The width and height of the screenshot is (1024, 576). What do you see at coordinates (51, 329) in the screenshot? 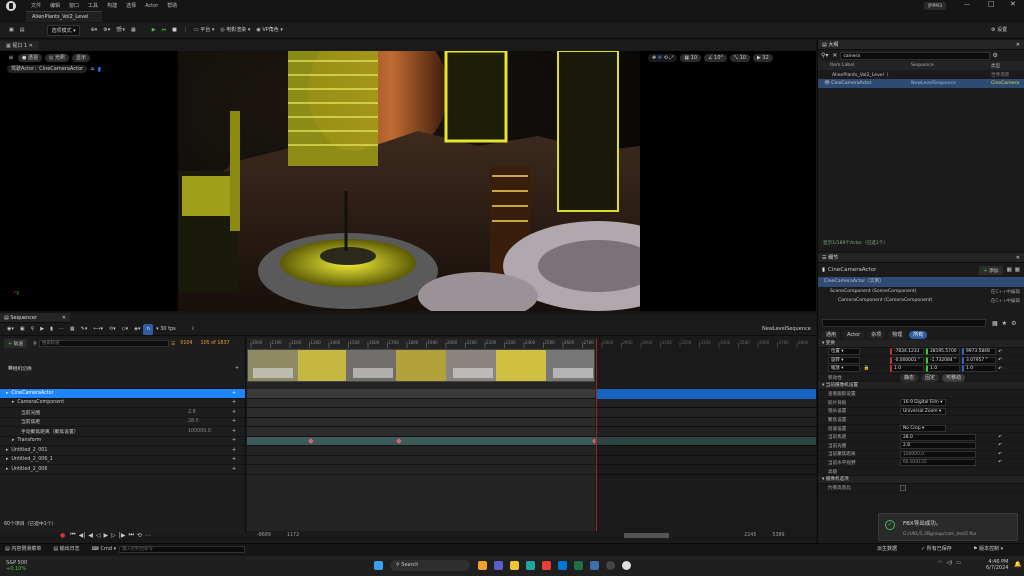
I see `camera-icon: ▮` at bounding box center [51, 329].